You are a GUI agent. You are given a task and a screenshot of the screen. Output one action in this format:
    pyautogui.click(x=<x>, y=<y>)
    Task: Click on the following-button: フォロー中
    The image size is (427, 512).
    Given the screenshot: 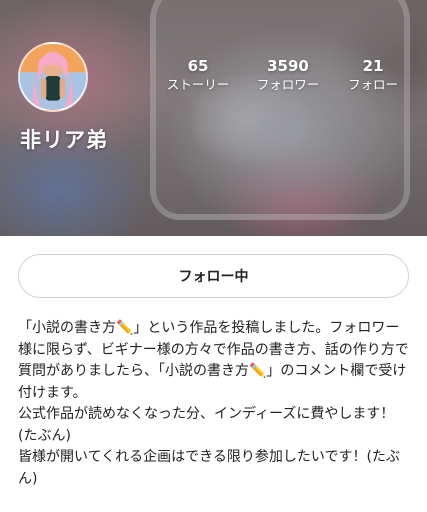 What is the action you would take?
    pyautogui.click(x=213, y=276)
    